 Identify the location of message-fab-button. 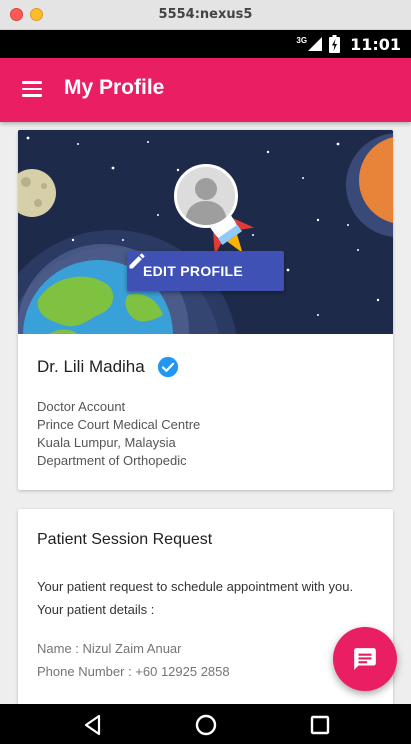
(365, 659).